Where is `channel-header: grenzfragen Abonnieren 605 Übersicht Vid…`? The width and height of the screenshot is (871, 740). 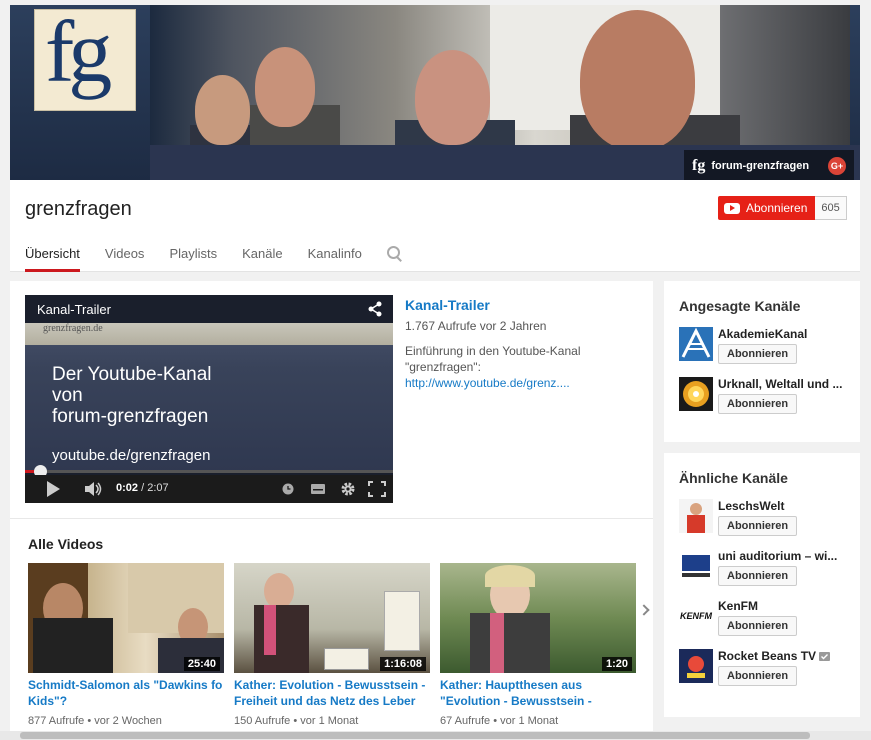 channel-header: grenzfragen Abonnieren 605 Übersicht Vid… is located at coordinates (435, 226).